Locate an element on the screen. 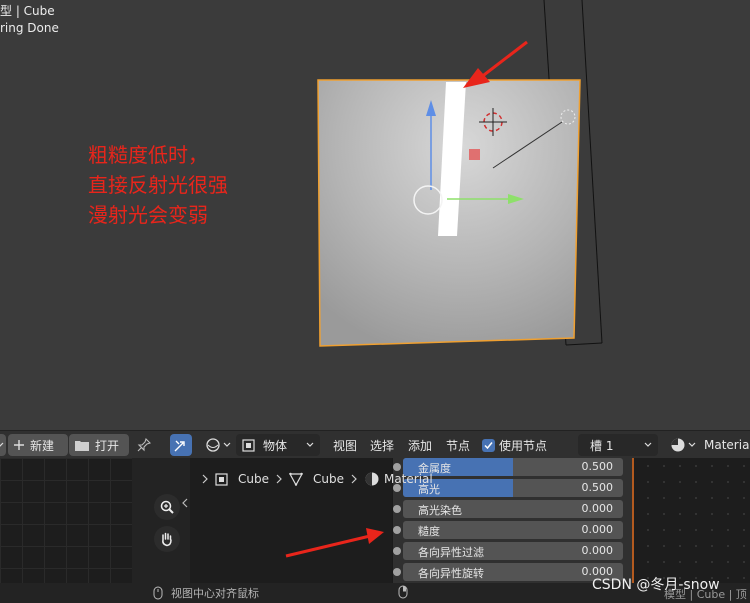  annotation-line-2: 直接反射光很强 is located at coordinates (158, 185).